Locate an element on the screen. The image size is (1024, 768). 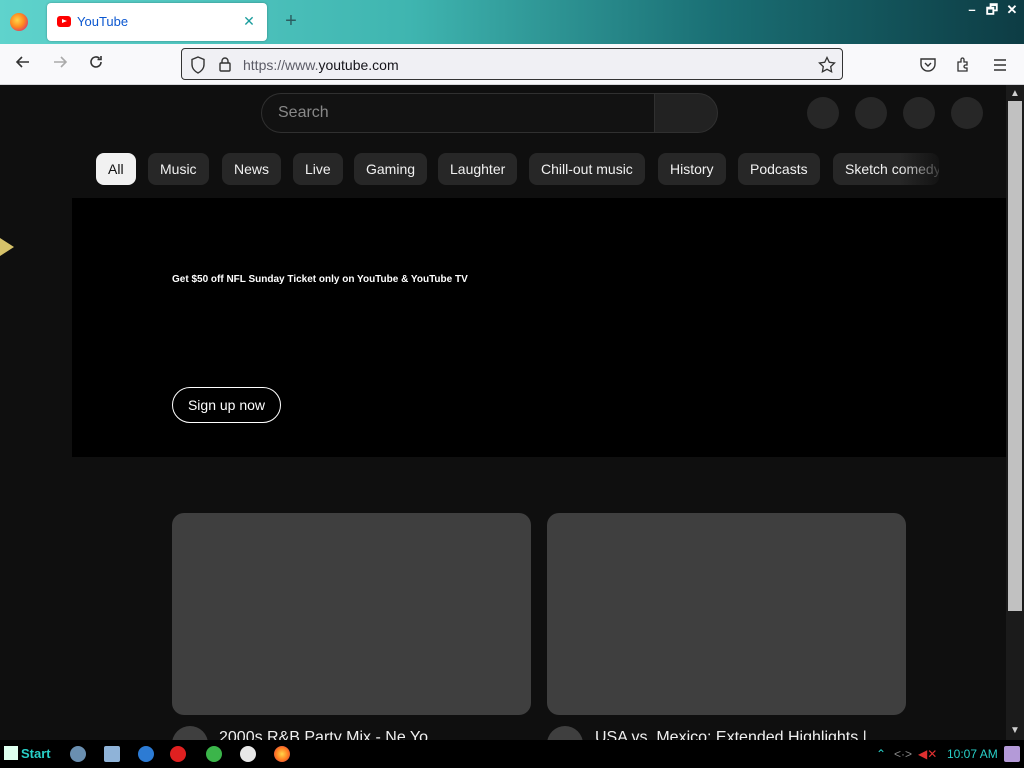
tray-volume-muted-icon: ◀✕ is located at coordinates (927, 754).